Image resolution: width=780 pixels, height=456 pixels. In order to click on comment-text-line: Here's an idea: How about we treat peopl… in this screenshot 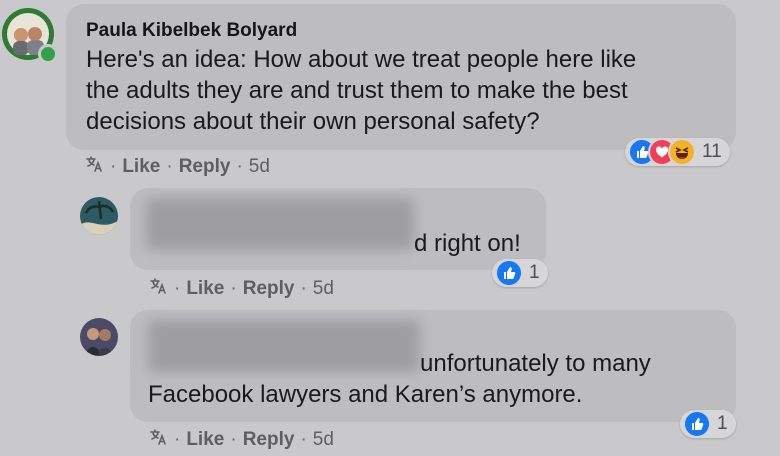, I will do `click(361, 59)`.